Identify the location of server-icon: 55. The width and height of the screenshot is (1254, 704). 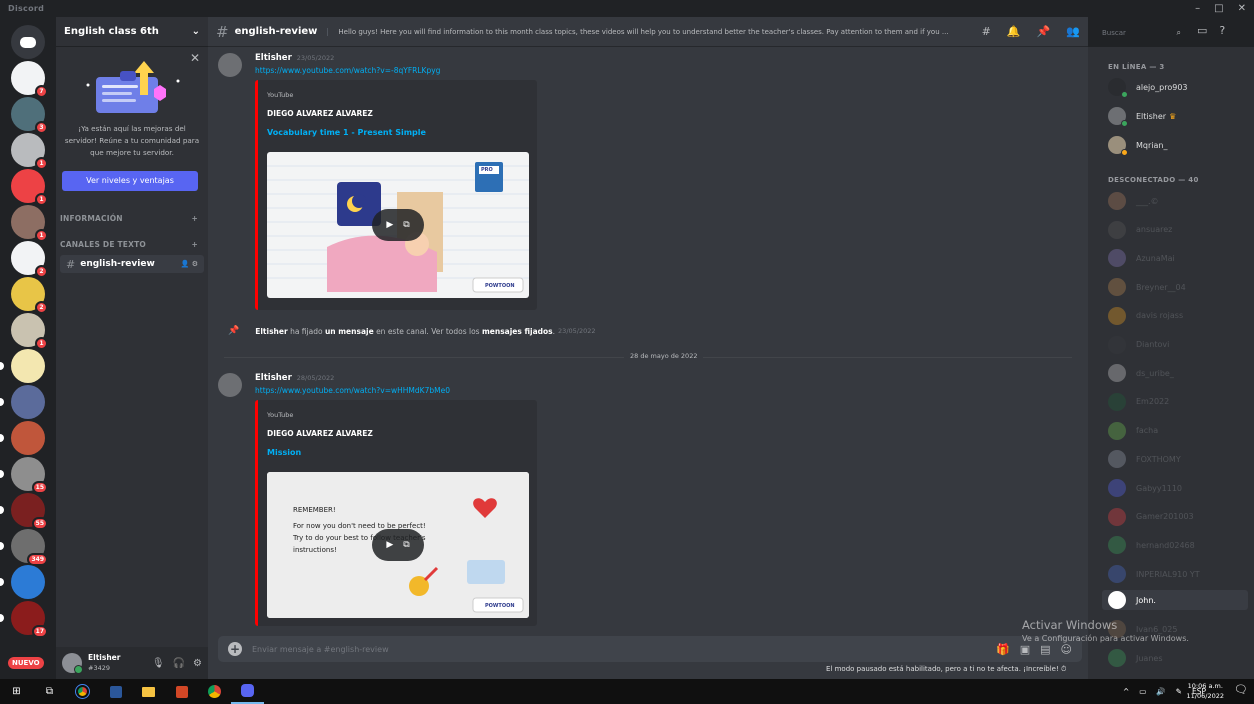
(29, 511).